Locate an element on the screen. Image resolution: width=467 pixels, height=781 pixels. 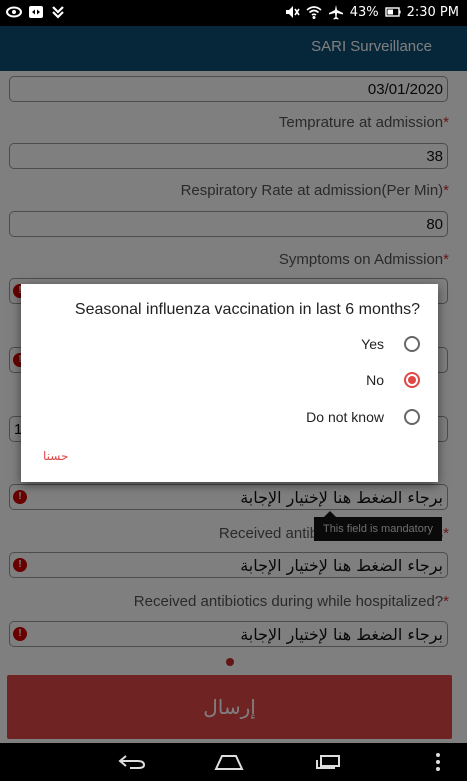
option-label: Yes is located at coordinates (372, 344).